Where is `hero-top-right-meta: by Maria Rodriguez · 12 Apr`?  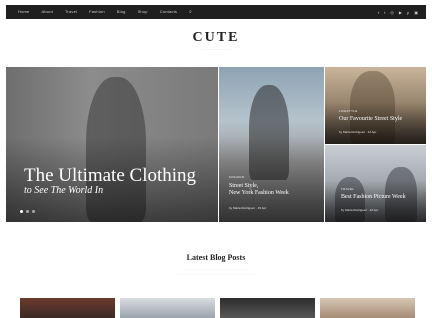
hero-top-right-meta: by Maria Rodriguez · 12 Apr is located at coordinates (358, 132).